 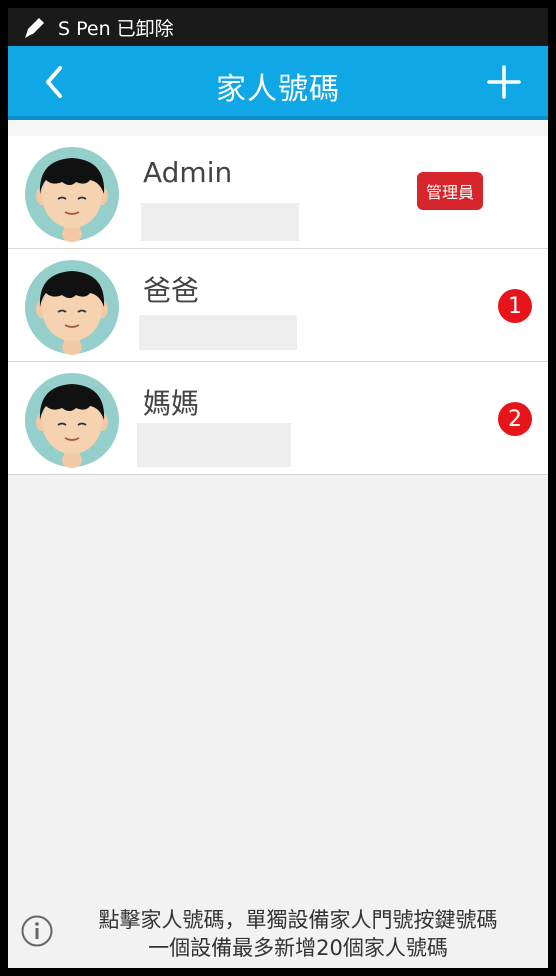 What do you see at coordinates (171, 290) in the screenshot?
I see `member-name: 爸爸` at bounding box center [171, 290].